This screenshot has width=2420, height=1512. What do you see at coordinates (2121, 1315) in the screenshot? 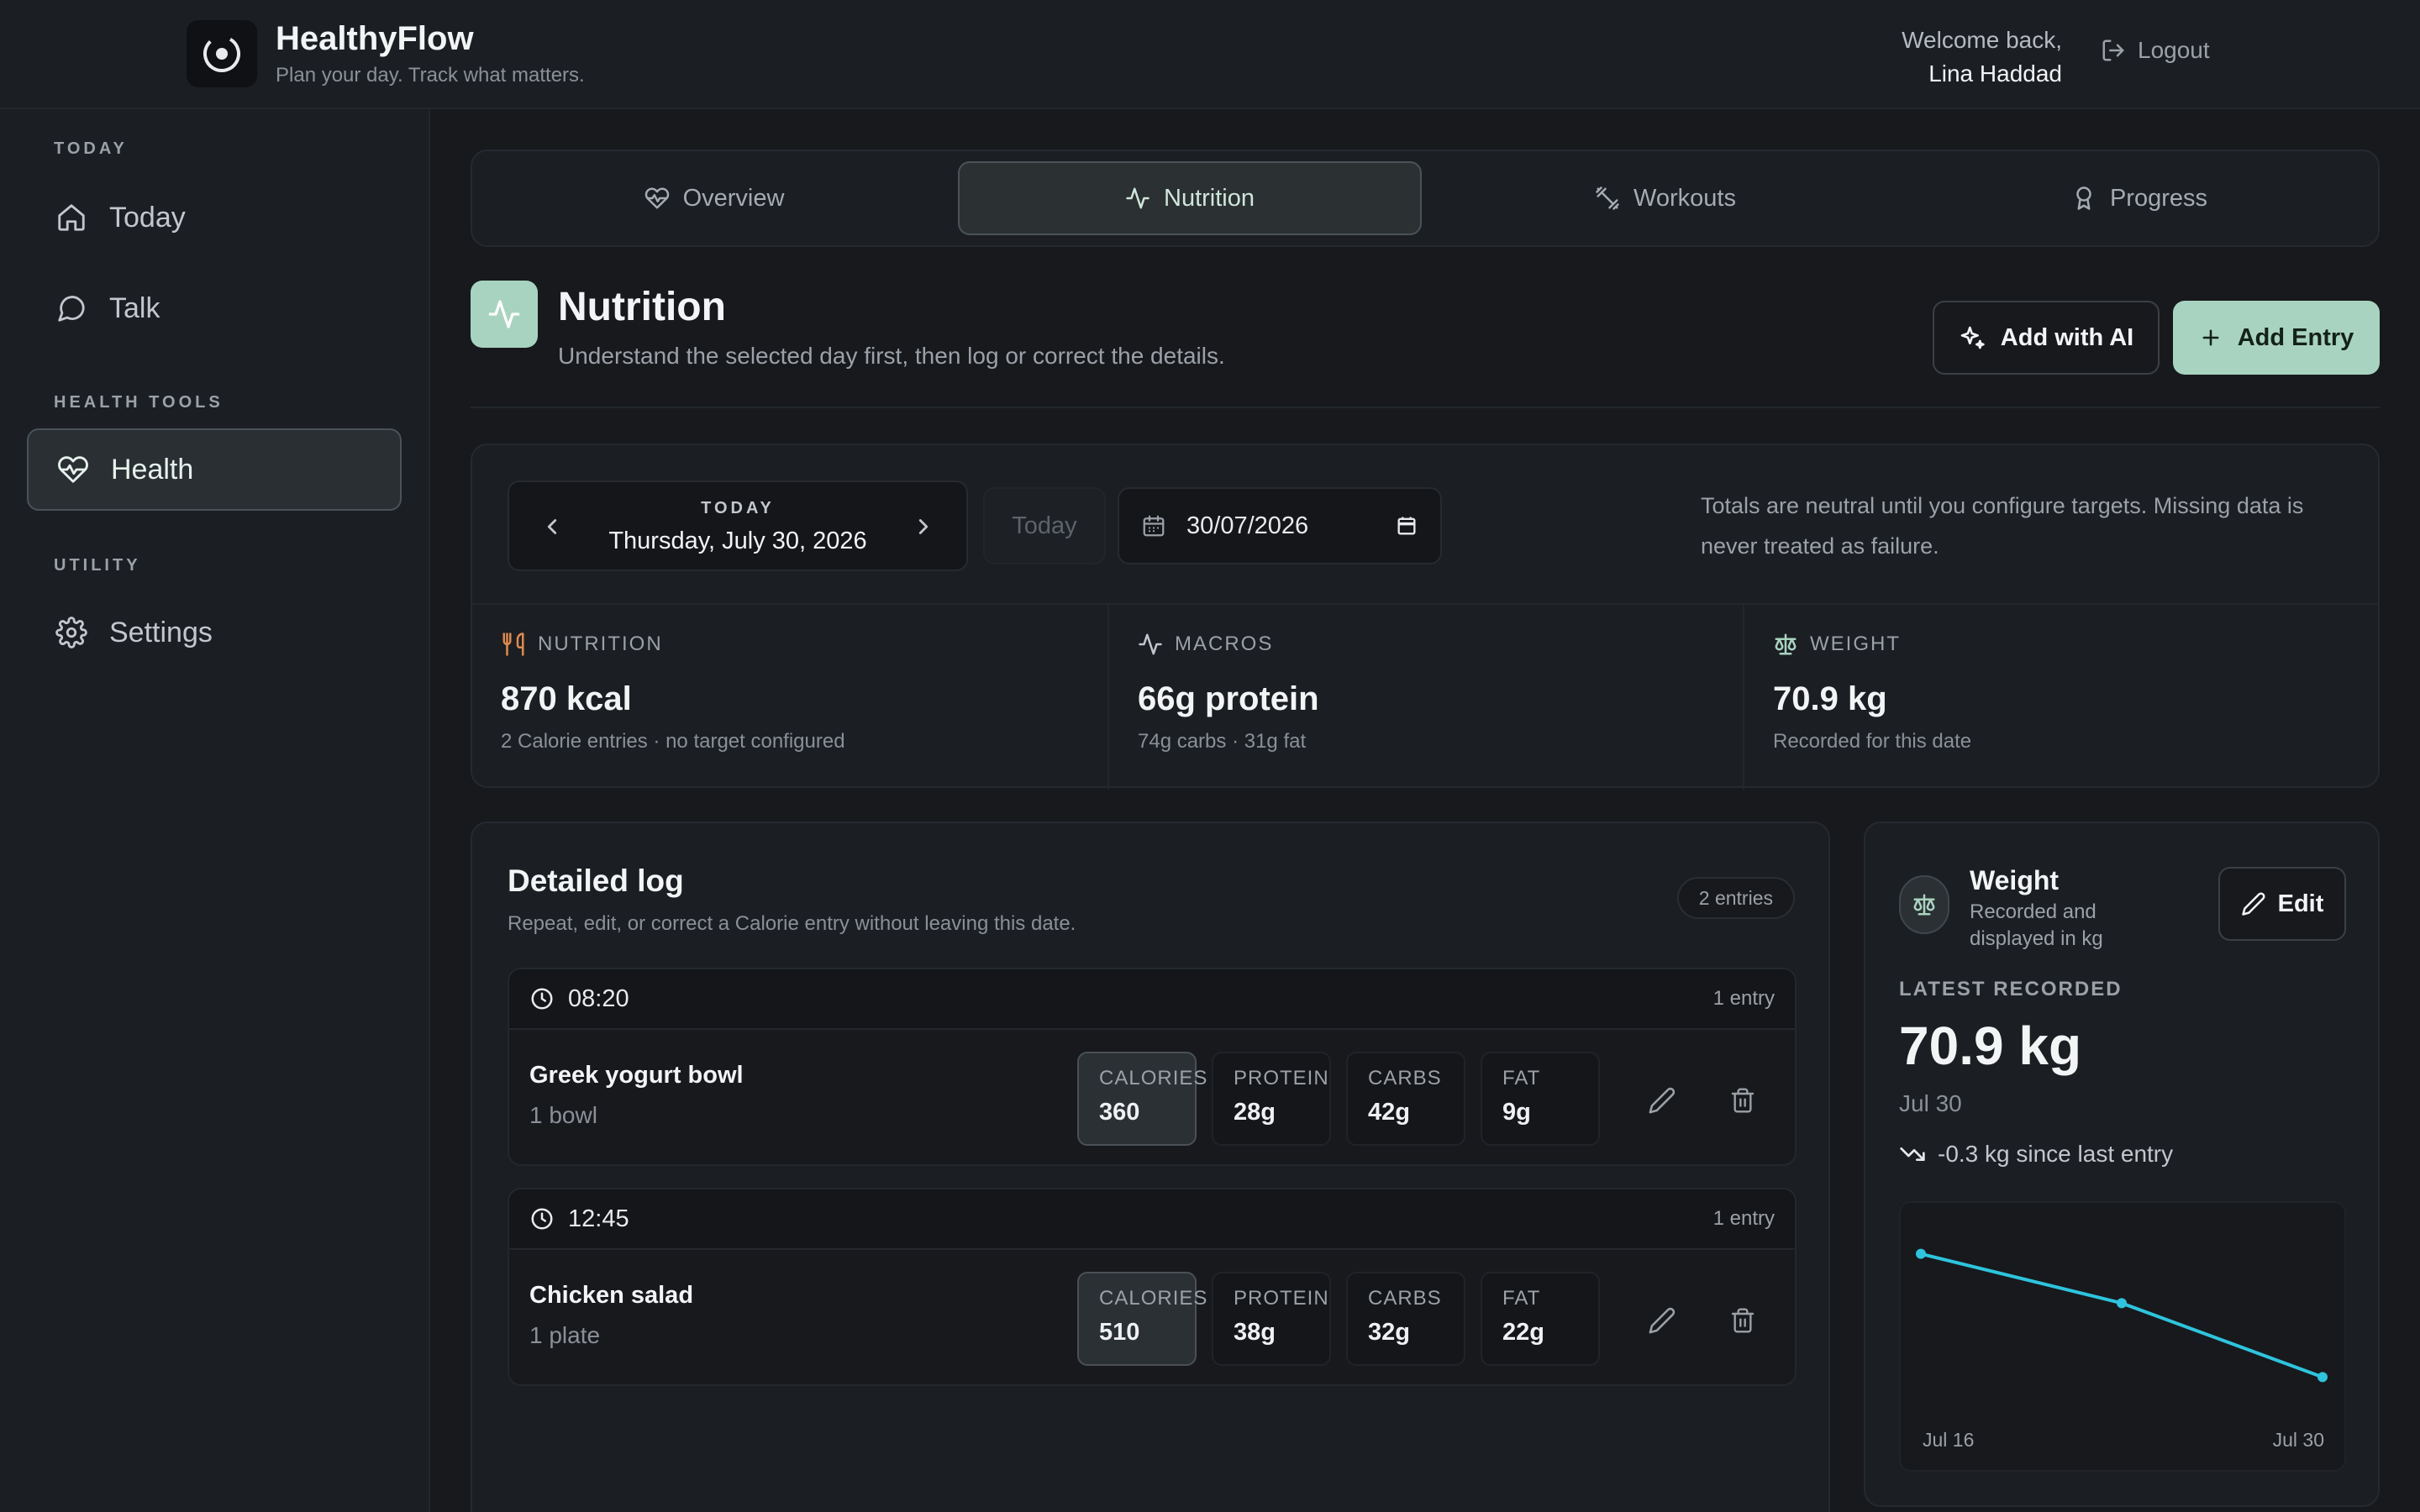
I see `weight-series-line` at bounding box center [2121, 1315].